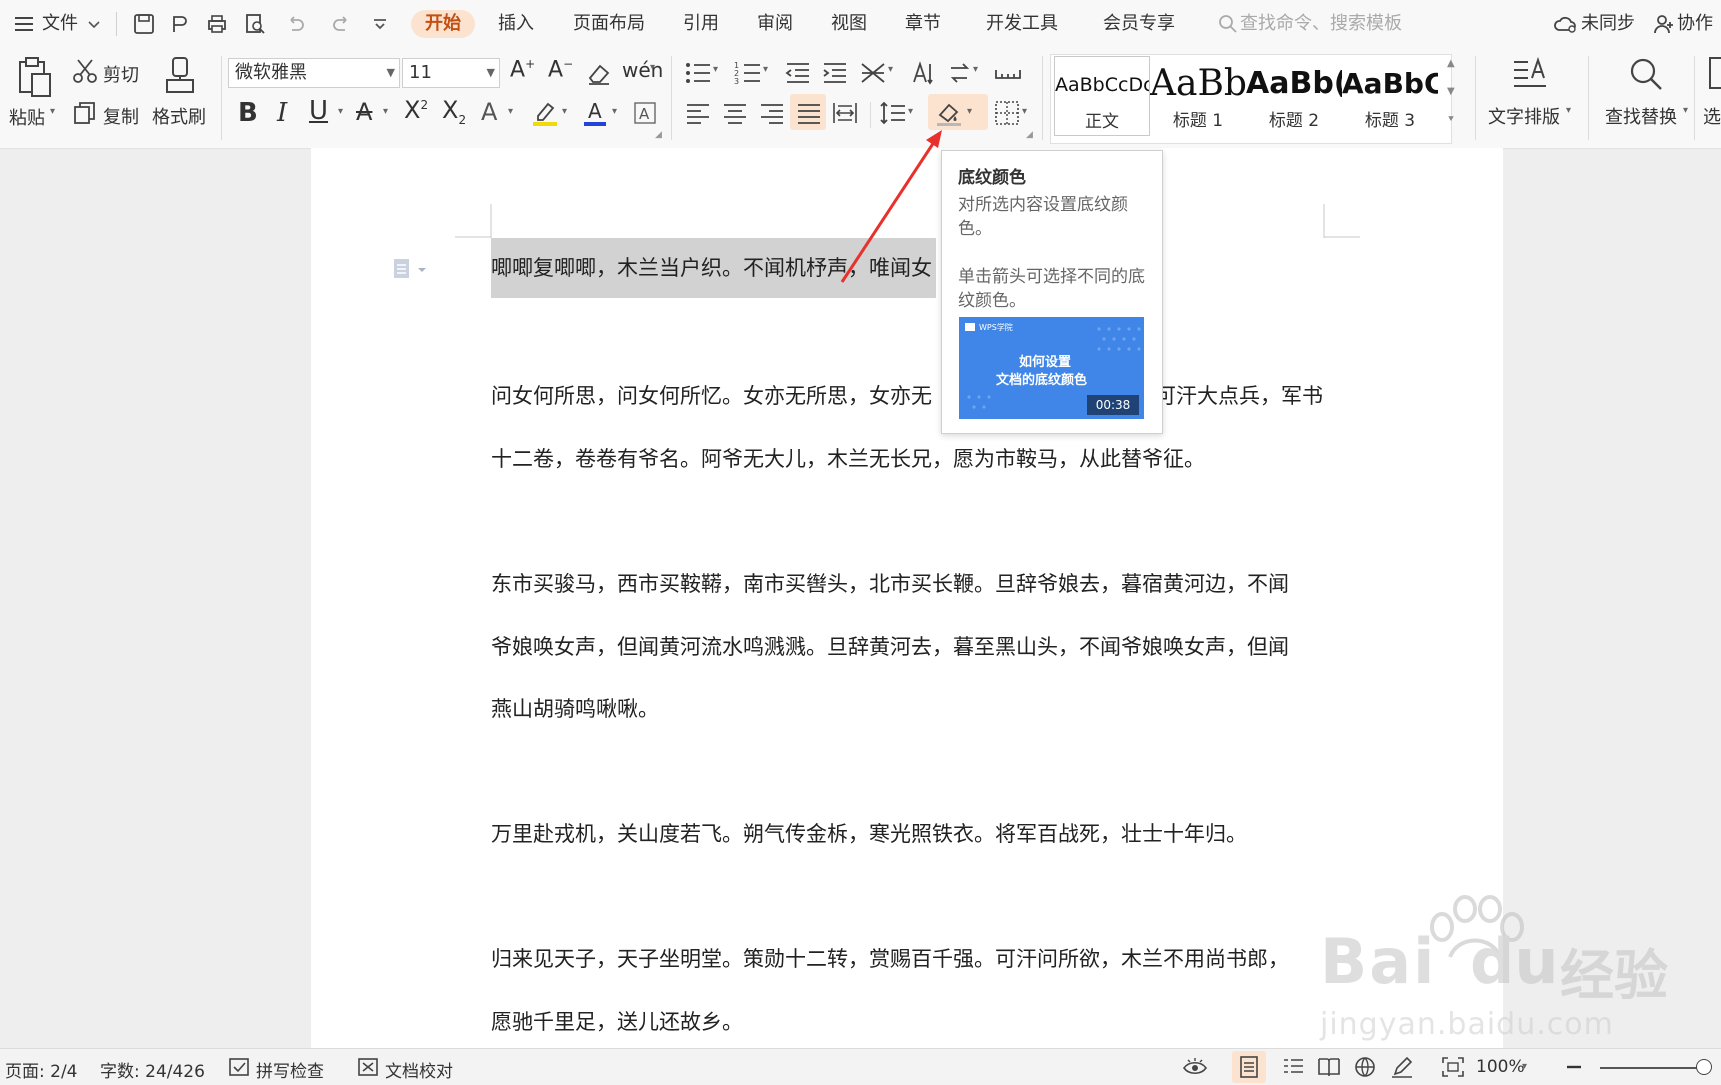 The height and width of the screenshot is (1085, 1721). What do you see at coordinates (1239, 395) in the screenshot?
I see `paragraph: 可汗大点兵，军书` at bounding box center [1239, 395].